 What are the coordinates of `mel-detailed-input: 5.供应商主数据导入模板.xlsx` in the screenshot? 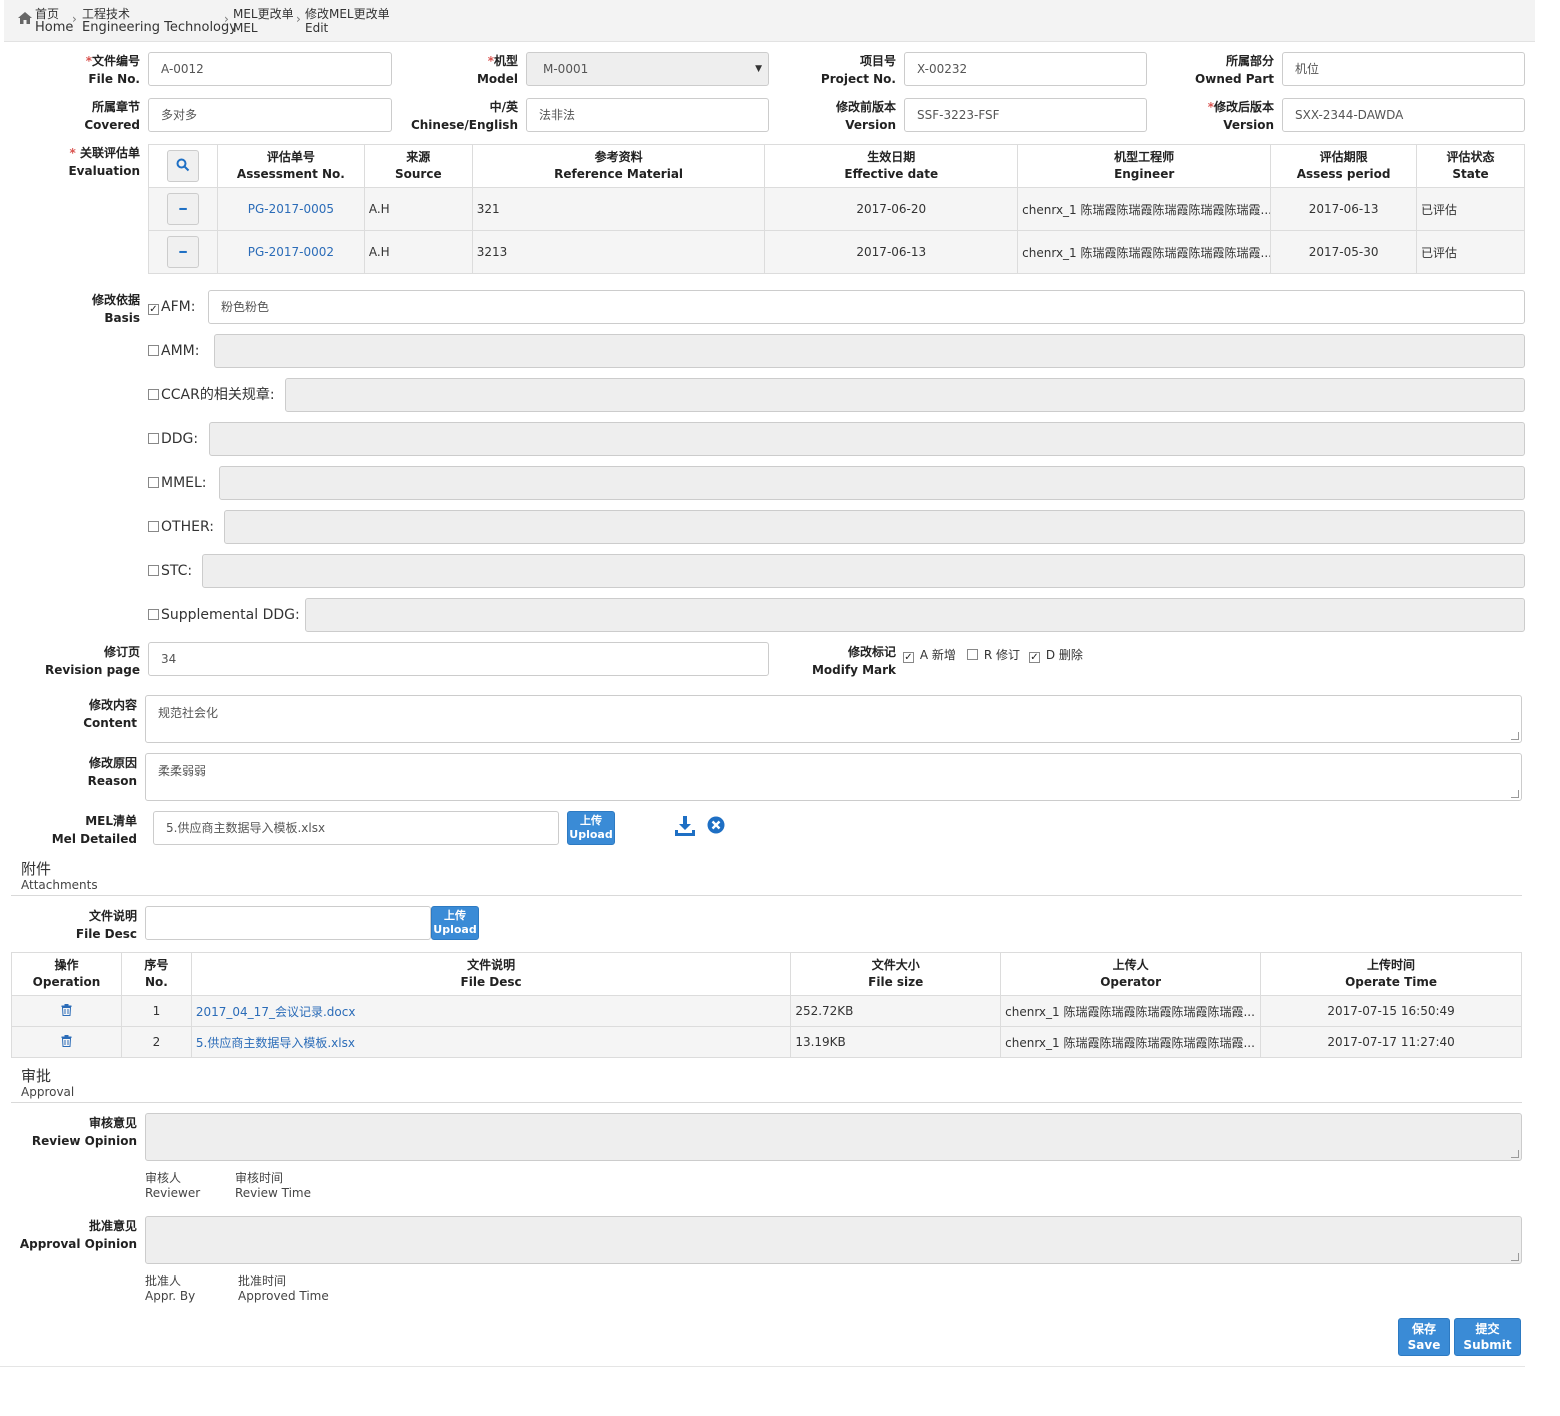 It's located at (356, 828).